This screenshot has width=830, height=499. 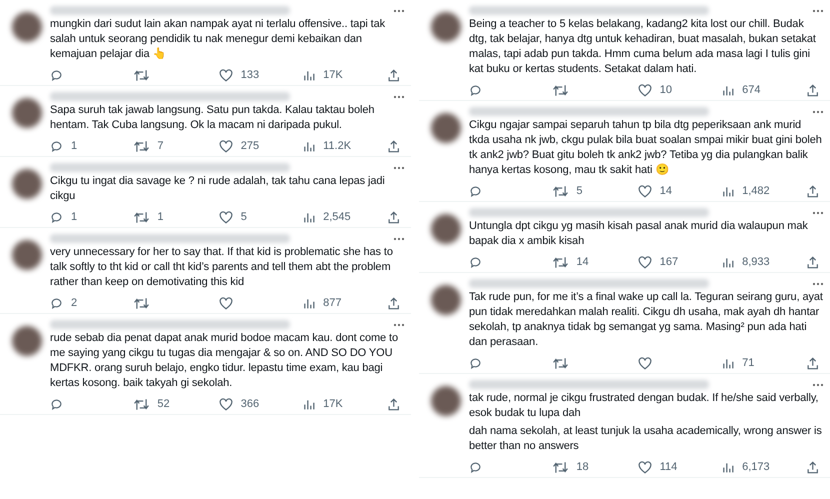 What do you see at coordinates (218, 39) in the screenshot?
I see `tweet-text: mungkin dari sudut lain akan nampak ayat ni terlalu offensive.. tapi tak salah untuk seorang pendidik tu nak menegur demi kebaikan dan kemajuan pelajar dia 👆` at bounding box center [218, 39].